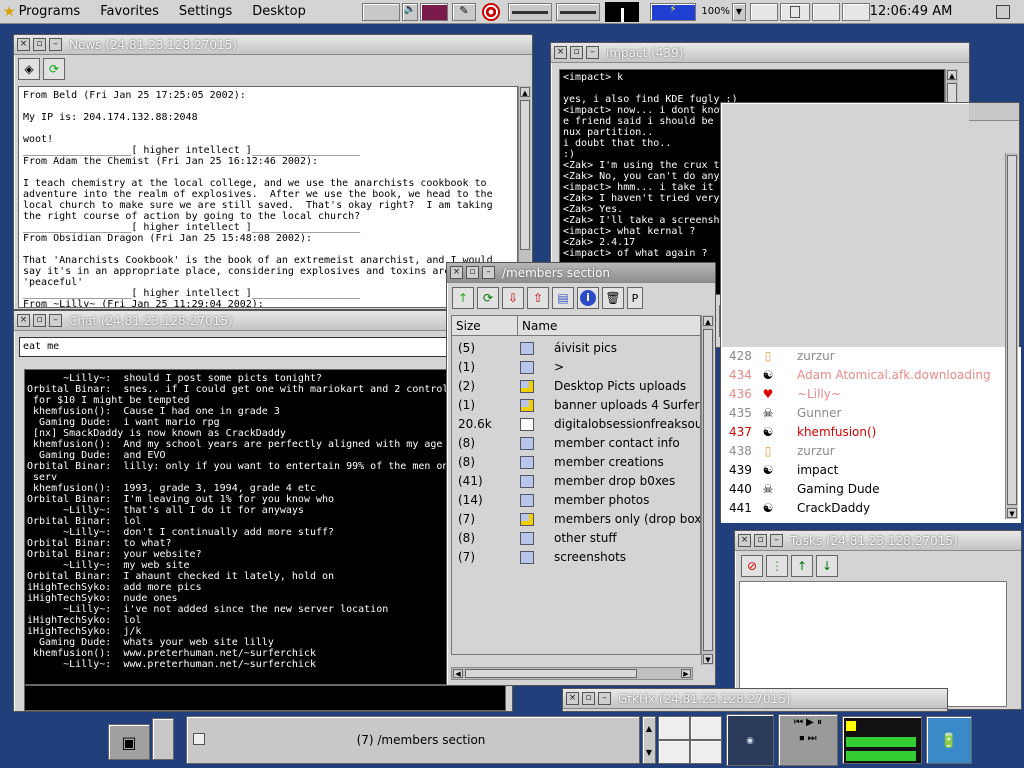 The image size is (1024, 768). I want to click on chat-input: eat me, so click(263, 347).